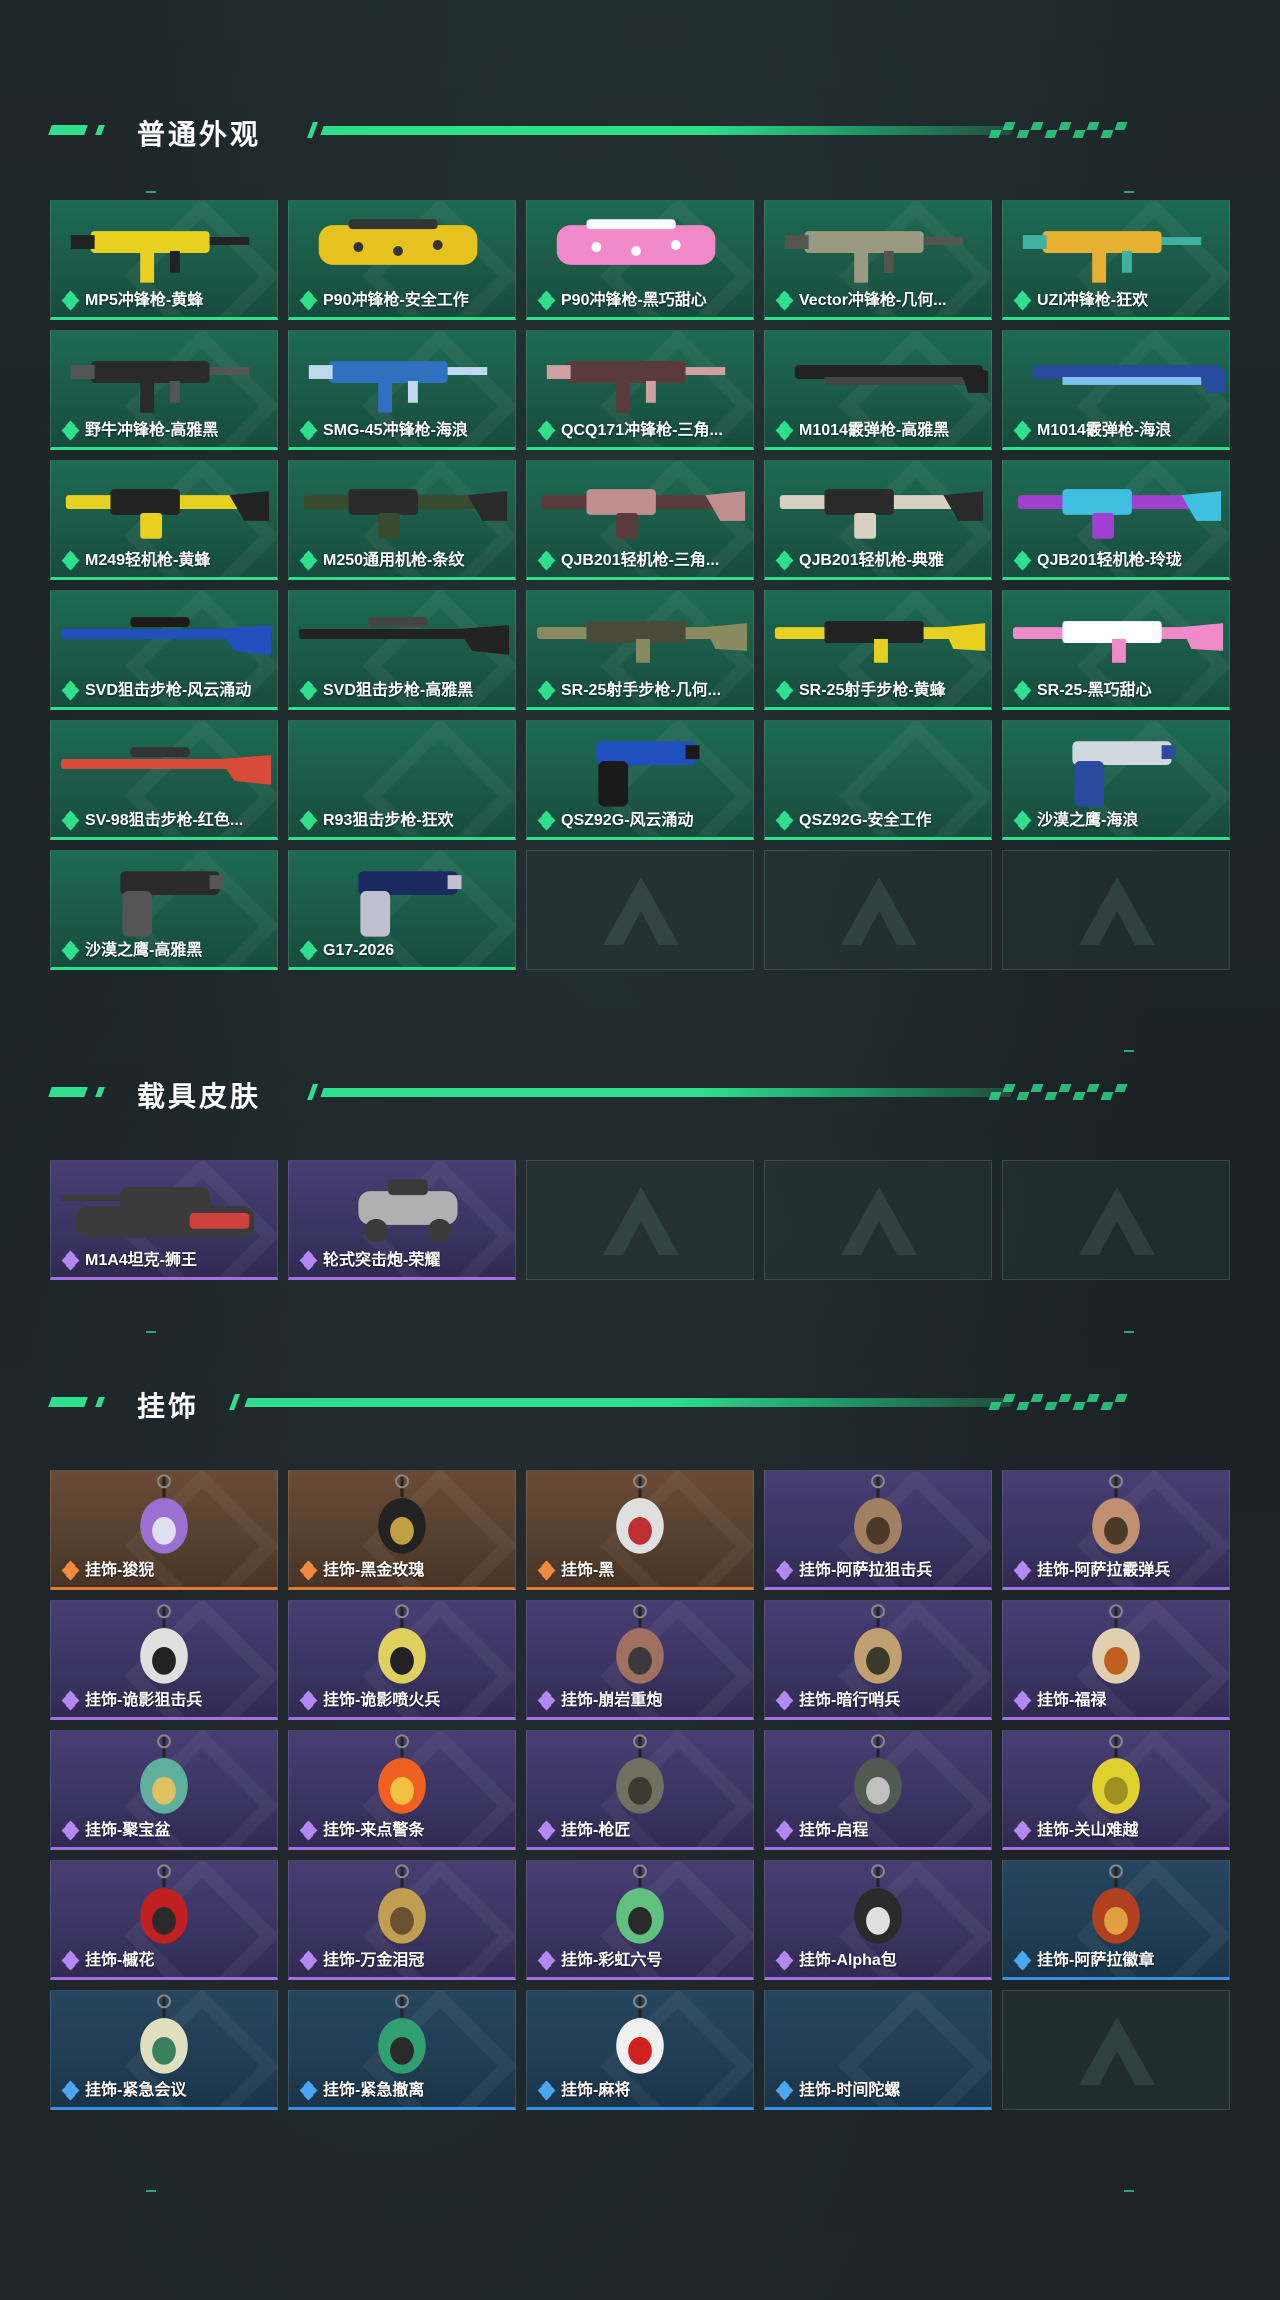 The height and width of the screenshot is (2300, 1280). I want to click on item-name: 野牛冲锋枪-高雅黑, so click(152, 430).